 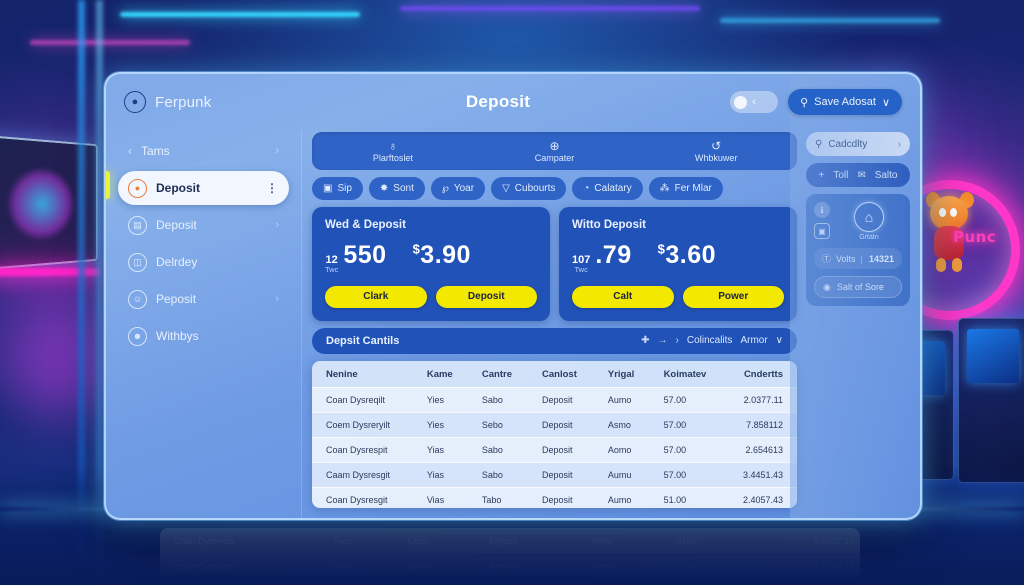 What do you see at coordinates (821, 175) in the screenshot?
I see `plus-icon: +` at bounding box center [821, 175].